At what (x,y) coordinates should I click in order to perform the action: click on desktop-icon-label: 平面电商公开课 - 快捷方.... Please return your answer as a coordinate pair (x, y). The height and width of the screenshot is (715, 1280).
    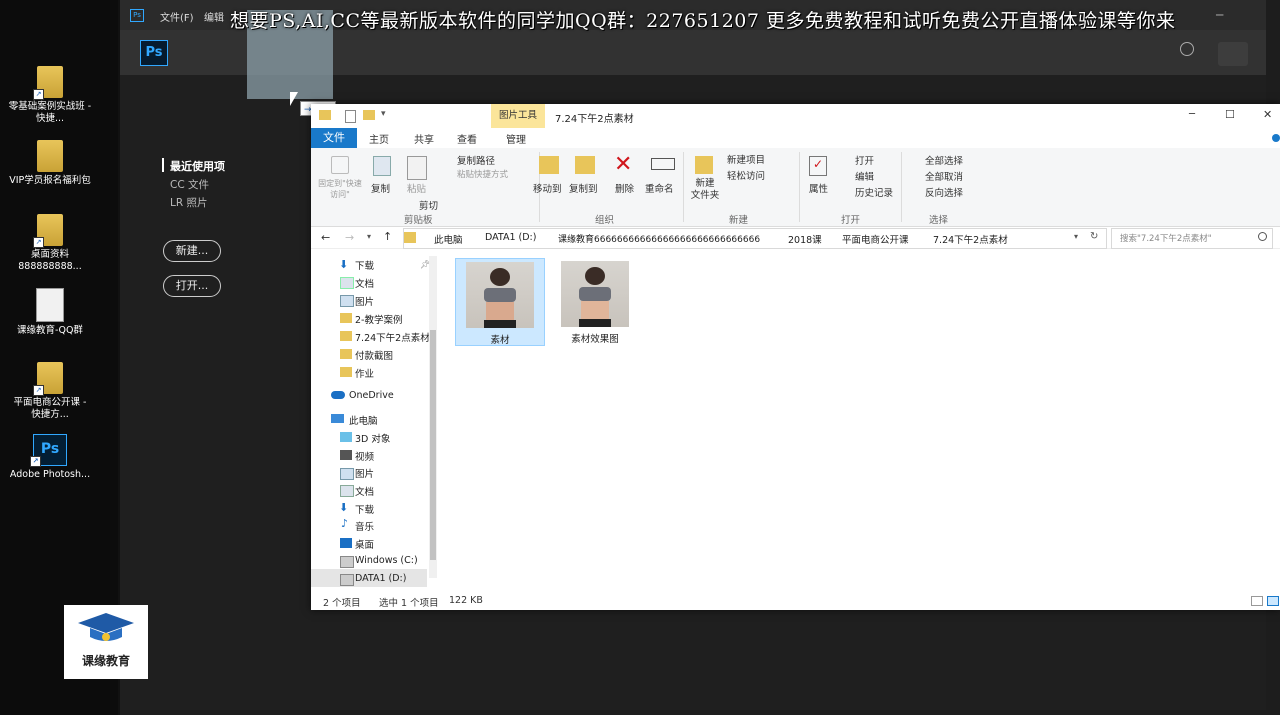
    Looking at the image, I should click on (50, 408).